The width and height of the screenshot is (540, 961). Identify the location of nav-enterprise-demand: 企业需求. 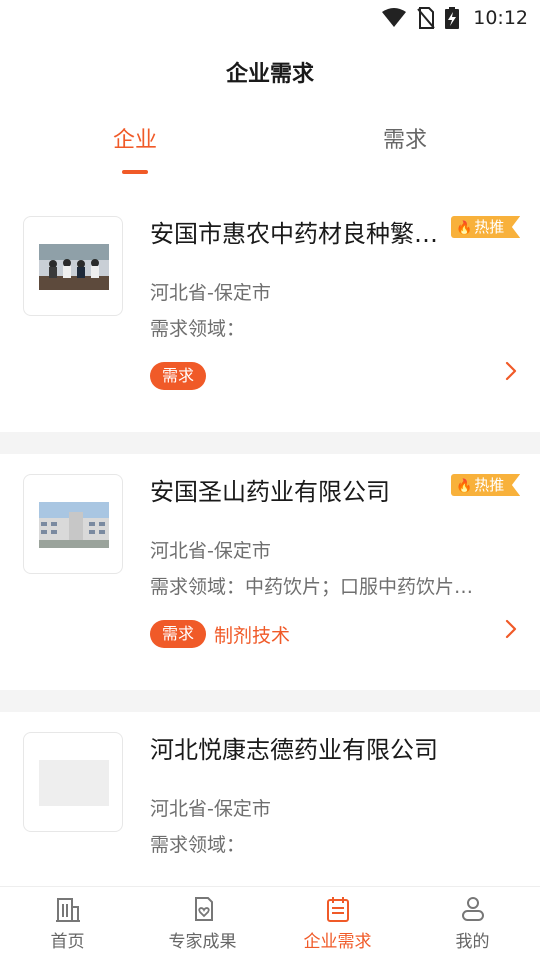
(337, 923).